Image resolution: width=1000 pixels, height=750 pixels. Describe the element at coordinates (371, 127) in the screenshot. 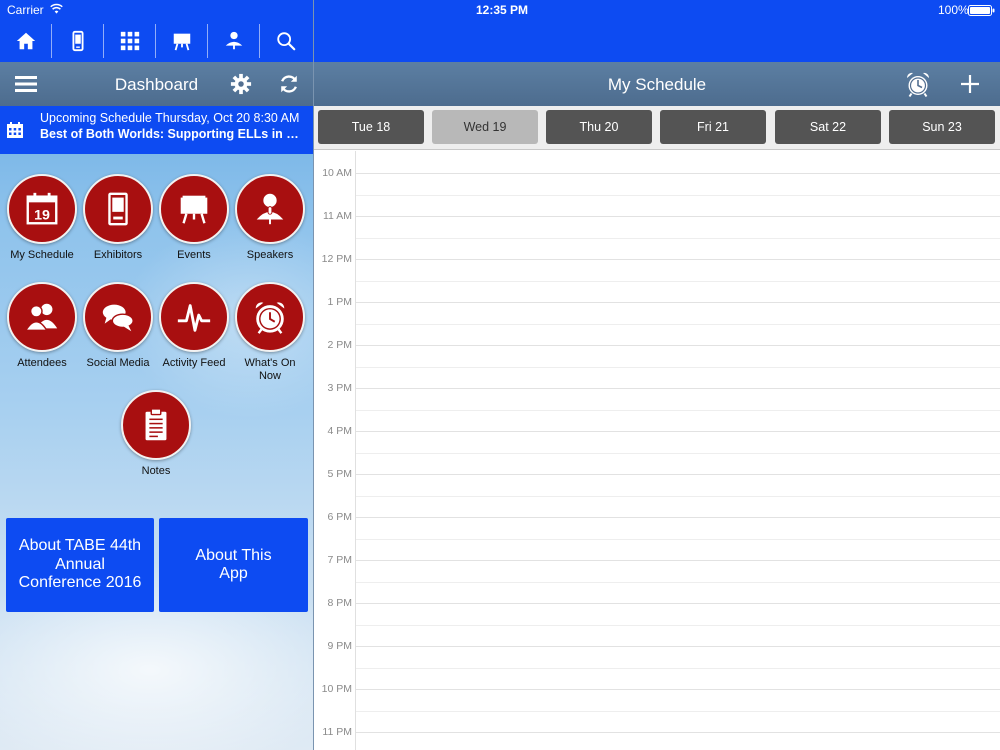

I see `day-tab-tue: Tue 18` at that location.